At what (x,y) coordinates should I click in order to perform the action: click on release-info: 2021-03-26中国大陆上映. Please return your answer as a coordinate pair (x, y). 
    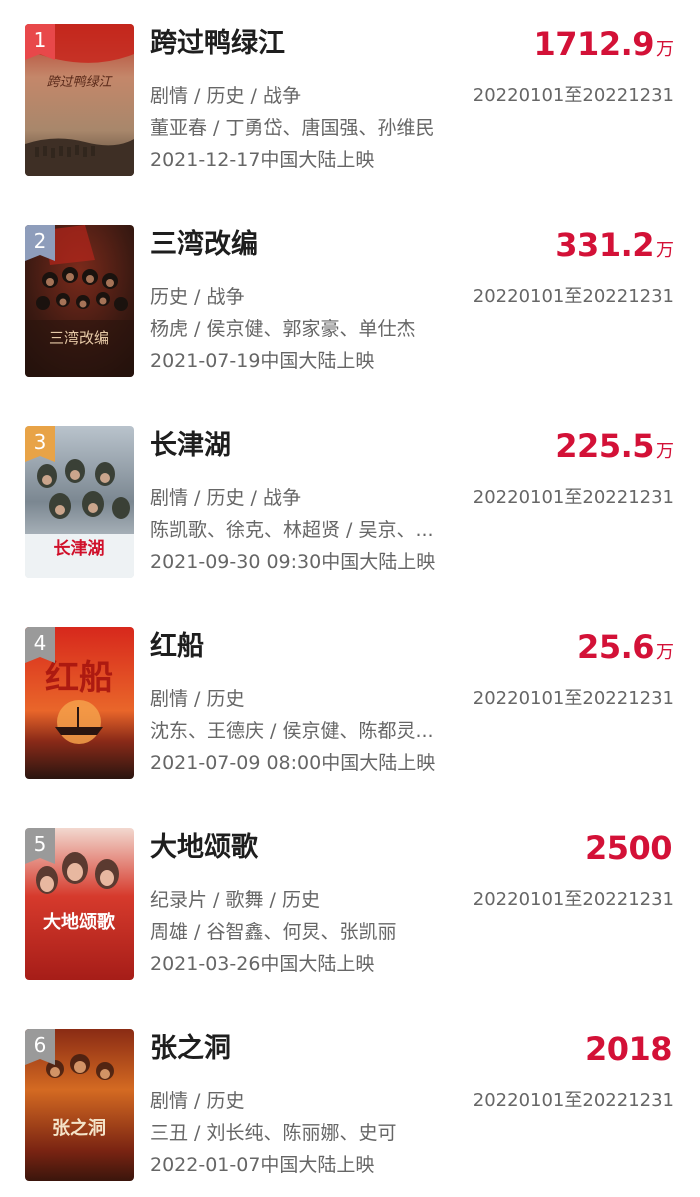
    Looking at the image, I should click on (262, 964).